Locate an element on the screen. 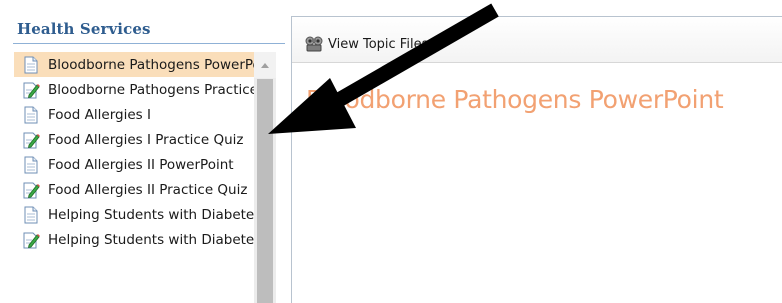  topic-list-scrollbar is located at coordinates (265, 177).